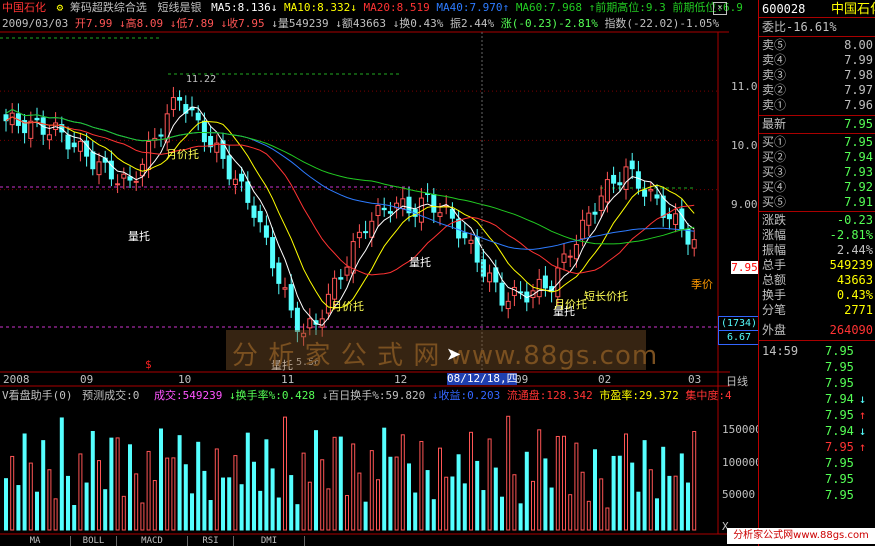 This screenshot has height=546, width=875. I want to click on tab-rsi: RSI, so click(211, 541).